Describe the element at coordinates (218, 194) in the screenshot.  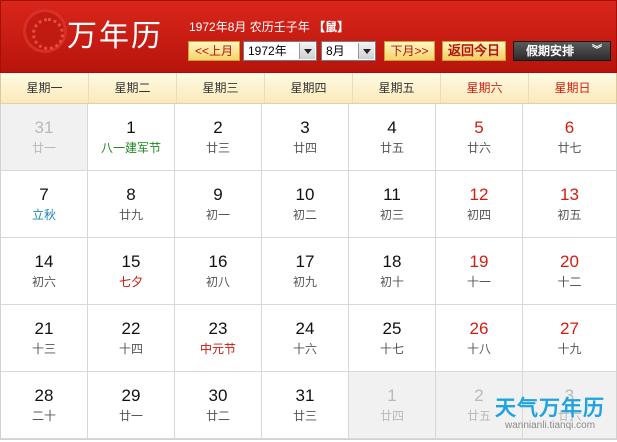
I see `day-number: 9` at that location.